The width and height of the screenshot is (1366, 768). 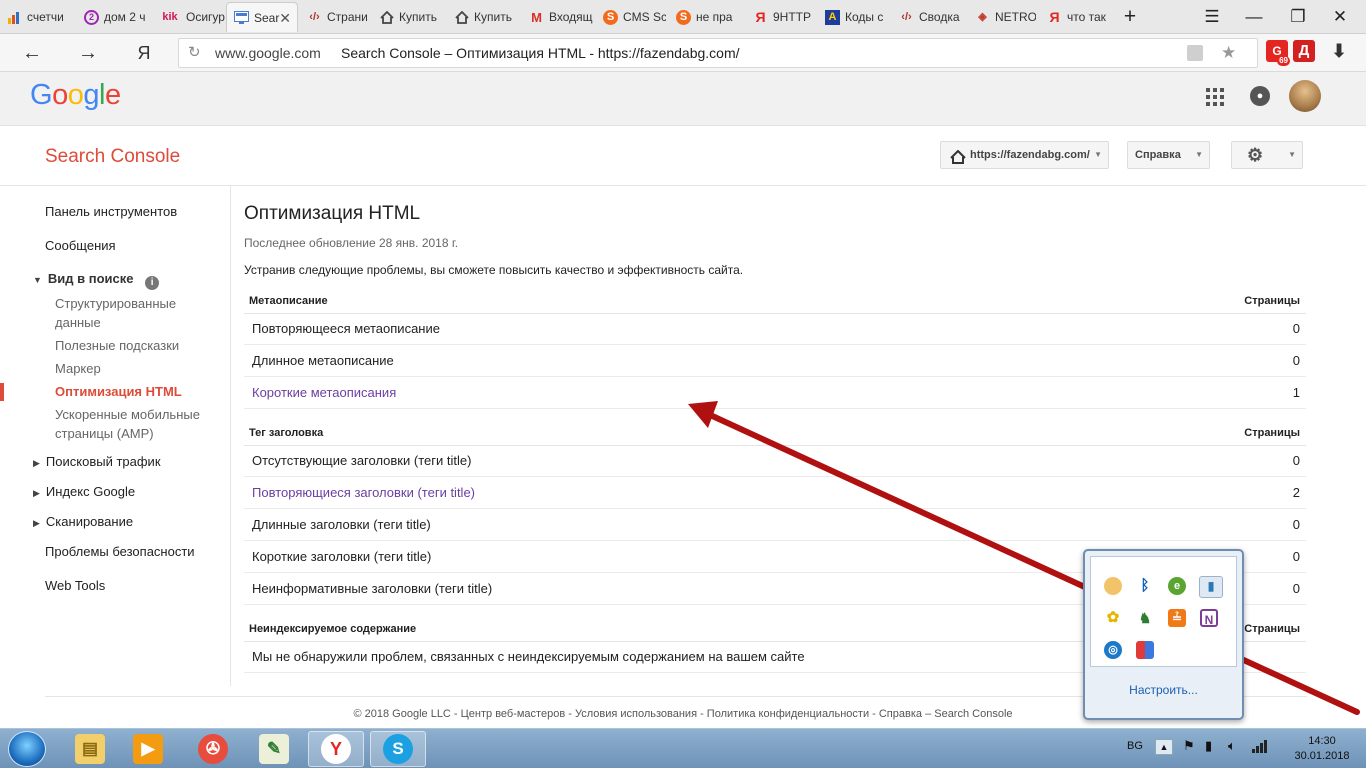 I want to click on yandex-icon: Я, so click(x=760, y=16).